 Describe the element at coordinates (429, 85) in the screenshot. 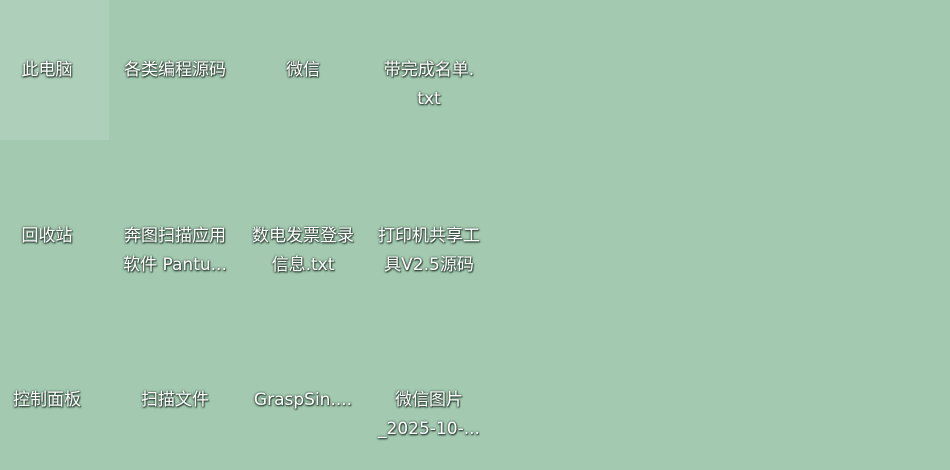

I see `icon-label: 带完成名单. txt` at that location.